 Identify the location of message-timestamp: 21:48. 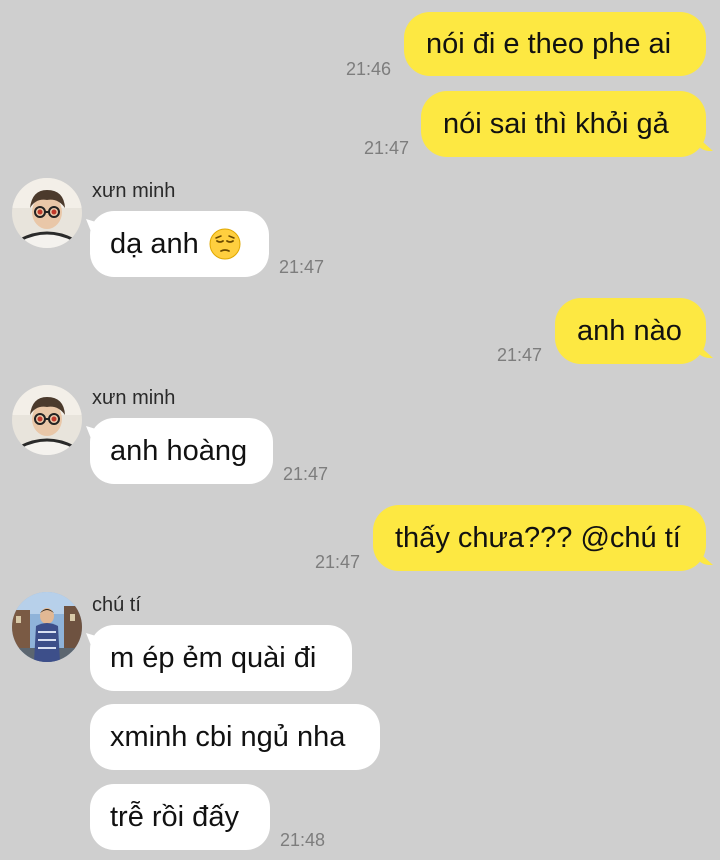
(303, 840).